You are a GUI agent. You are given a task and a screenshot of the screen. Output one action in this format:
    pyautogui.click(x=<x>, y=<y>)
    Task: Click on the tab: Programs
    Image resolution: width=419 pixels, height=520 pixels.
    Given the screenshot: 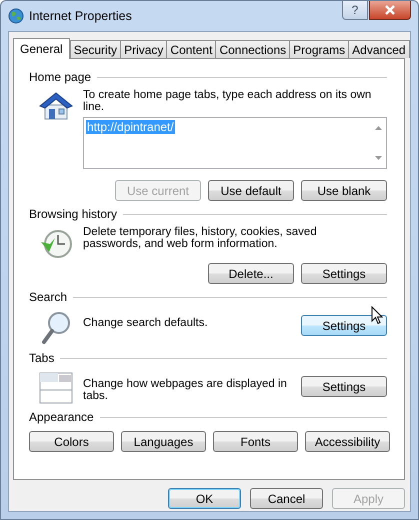 What is the action you would take?
    pyautogui.click(x=319, y=49)
    